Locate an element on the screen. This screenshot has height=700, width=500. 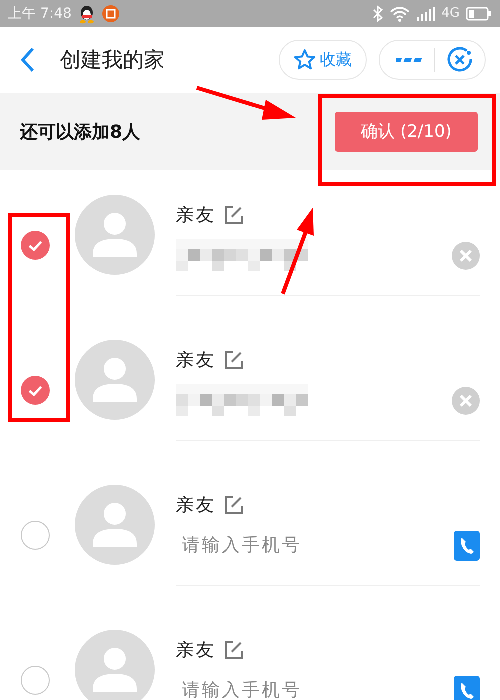
signal-icon is located at coordinates (426, 14).